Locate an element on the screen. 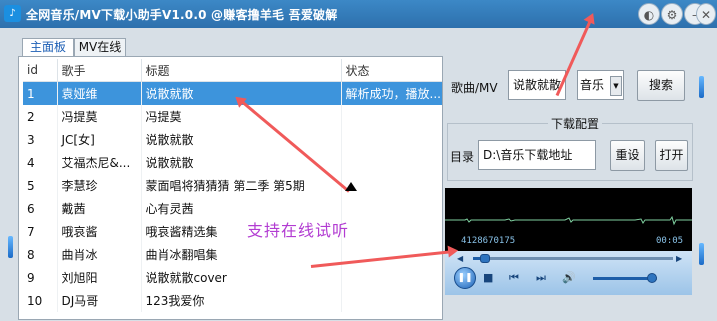 The image size is (717, 321). search-button: 搜索 is located at coordinates (661, 85).